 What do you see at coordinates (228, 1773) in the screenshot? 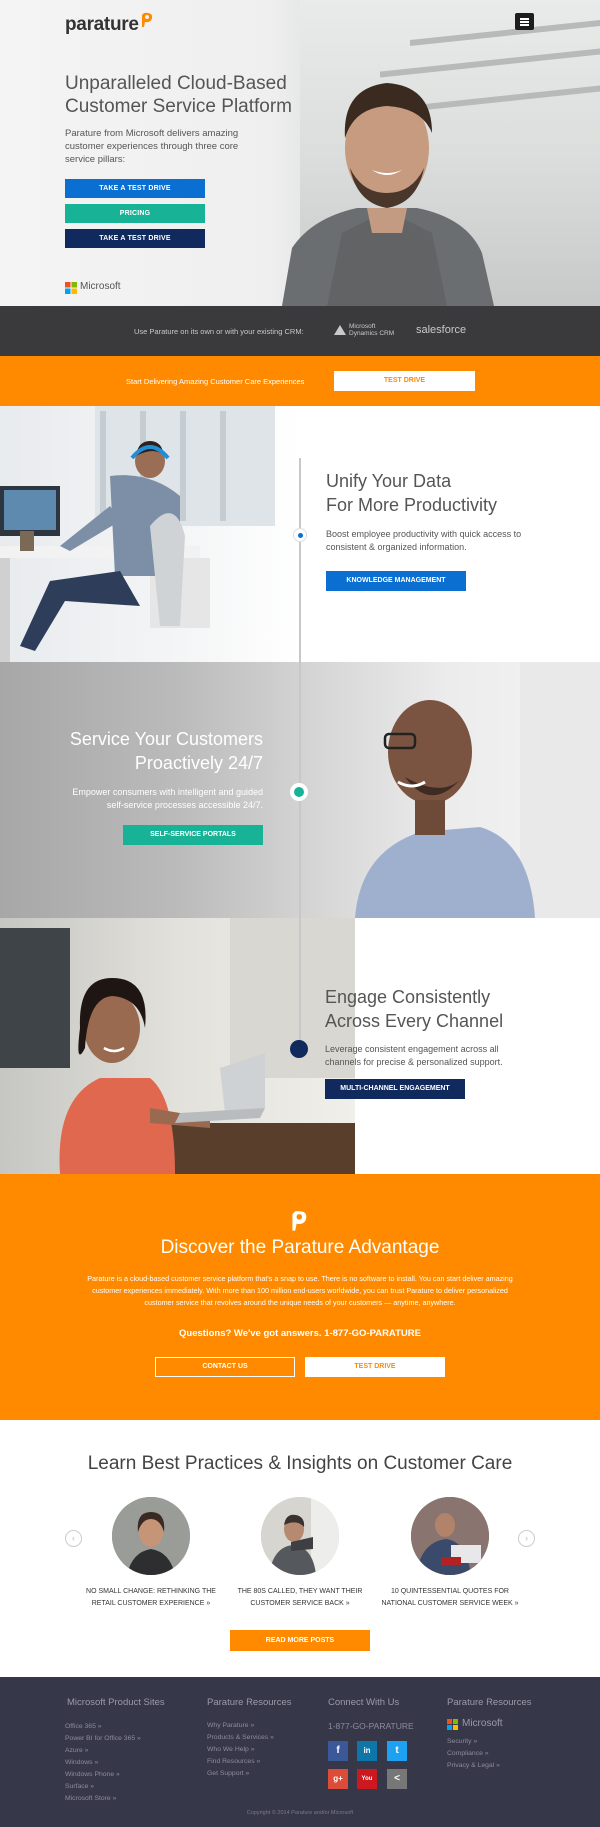
I see `footer-link: Get Support »` at bounding box center [228, 1773].